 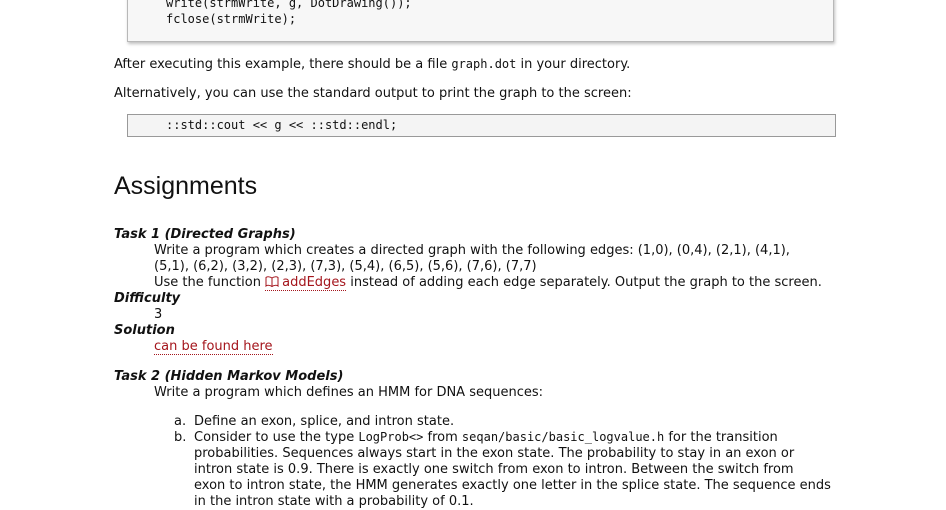 What do you see at coordinates (272, 281) in the screenshot?
I see `book-icon` at bounding box center [272, 281].